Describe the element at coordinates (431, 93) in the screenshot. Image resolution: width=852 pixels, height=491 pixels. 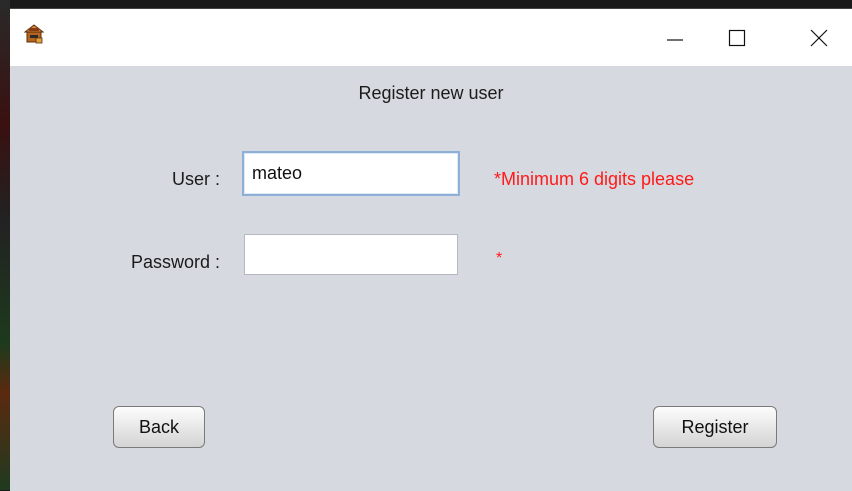
I see `form-heading: Register new user` at that location.